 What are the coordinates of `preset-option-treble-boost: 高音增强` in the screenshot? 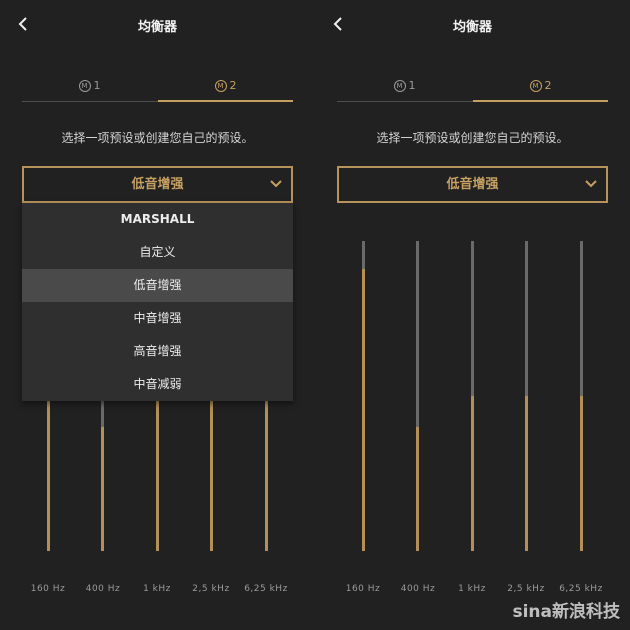 It's located at (157, 351).